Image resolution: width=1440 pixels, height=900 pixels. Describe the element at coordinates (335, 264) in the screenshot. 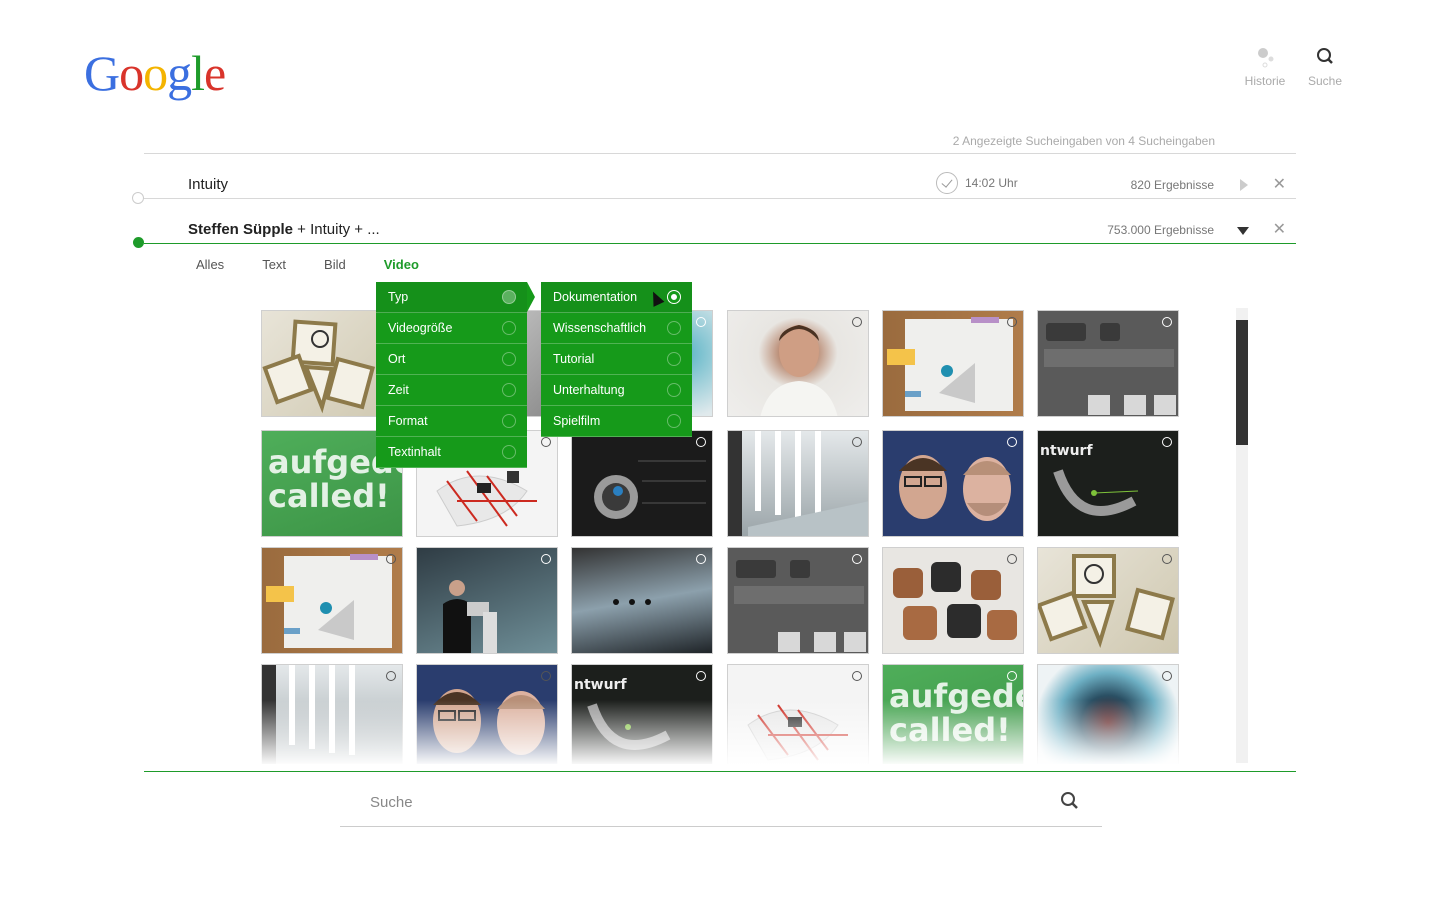

I see `tab-bild: Bild` at that location.